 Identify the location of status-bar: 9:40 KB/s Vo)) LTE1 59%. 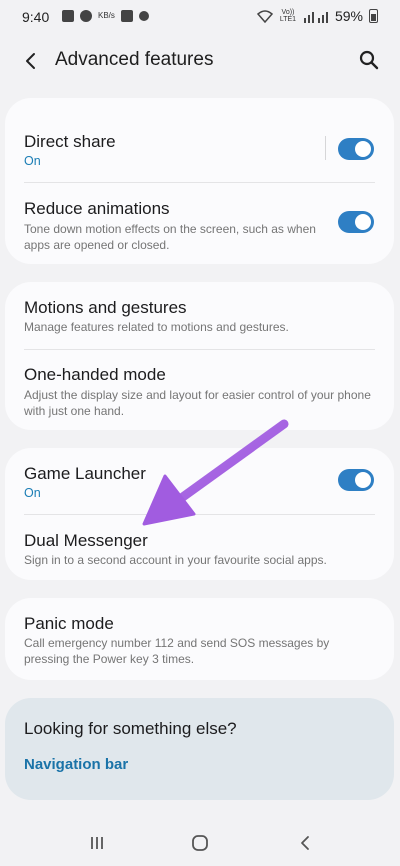
(200, 17).